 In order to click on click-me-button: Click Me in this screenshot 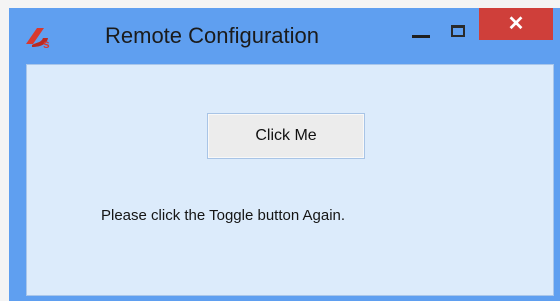, I will do `click(286, 136)`.